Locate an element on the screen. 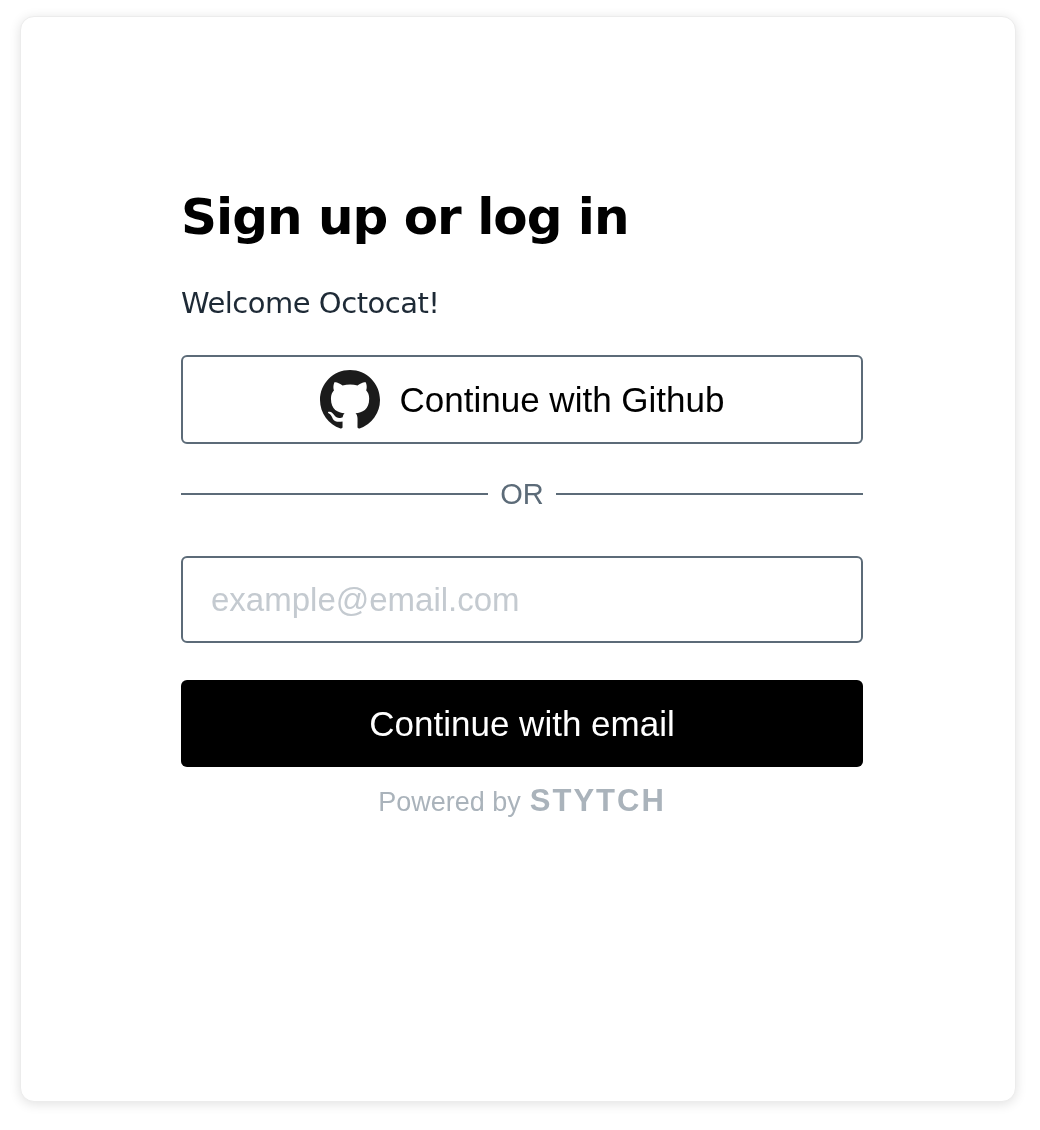 This screenshot has height=1130, width=1040. cat-logo-icon is located at coordinates (349, 399).